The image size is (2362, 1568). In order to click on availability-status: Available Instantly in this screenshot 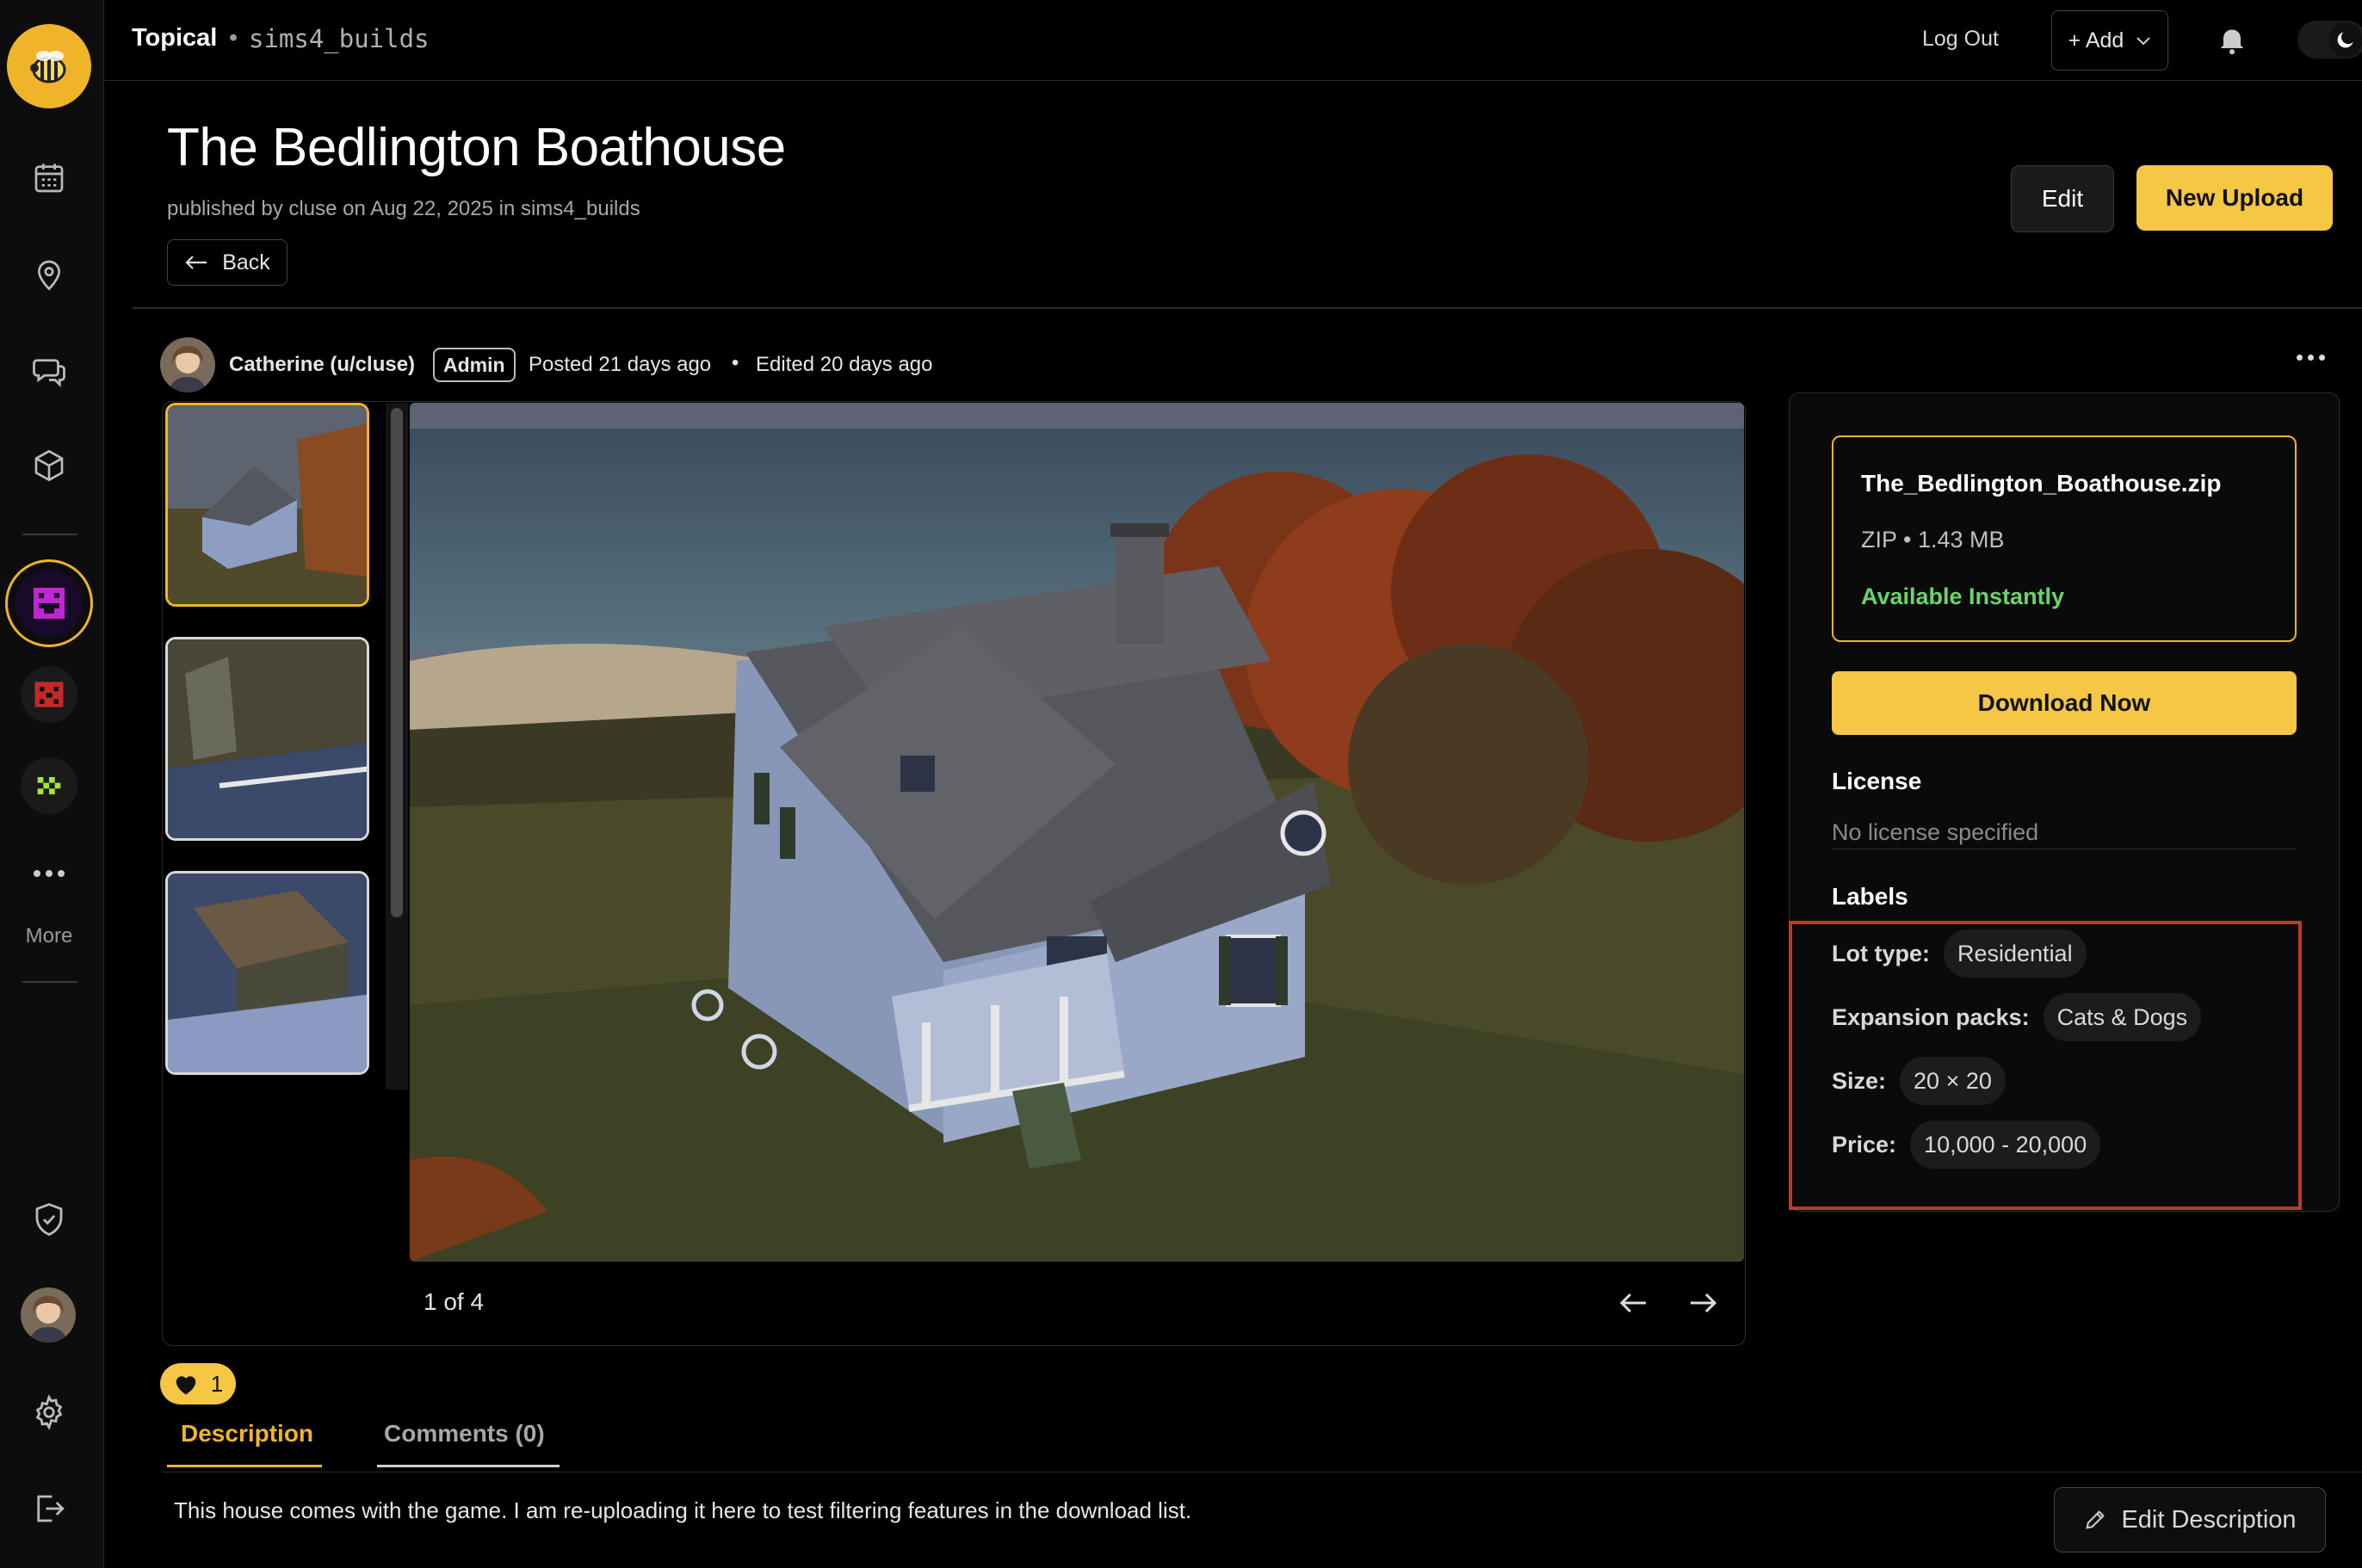, I will do `click(1963, 596)`.